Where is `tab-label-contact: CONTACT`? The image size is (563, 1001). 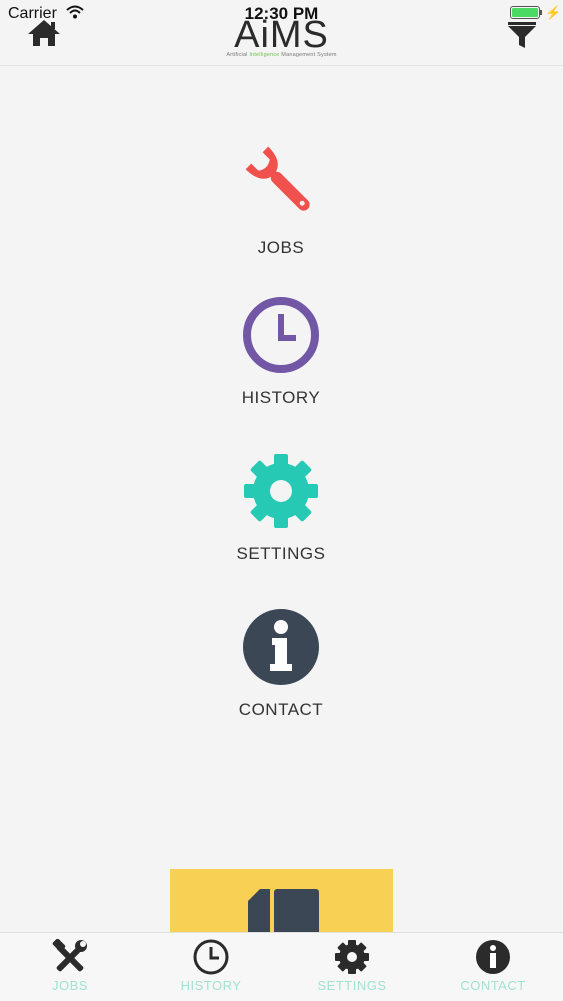
tab-label-contact: CONTACT is located at coordinates (493, 985).